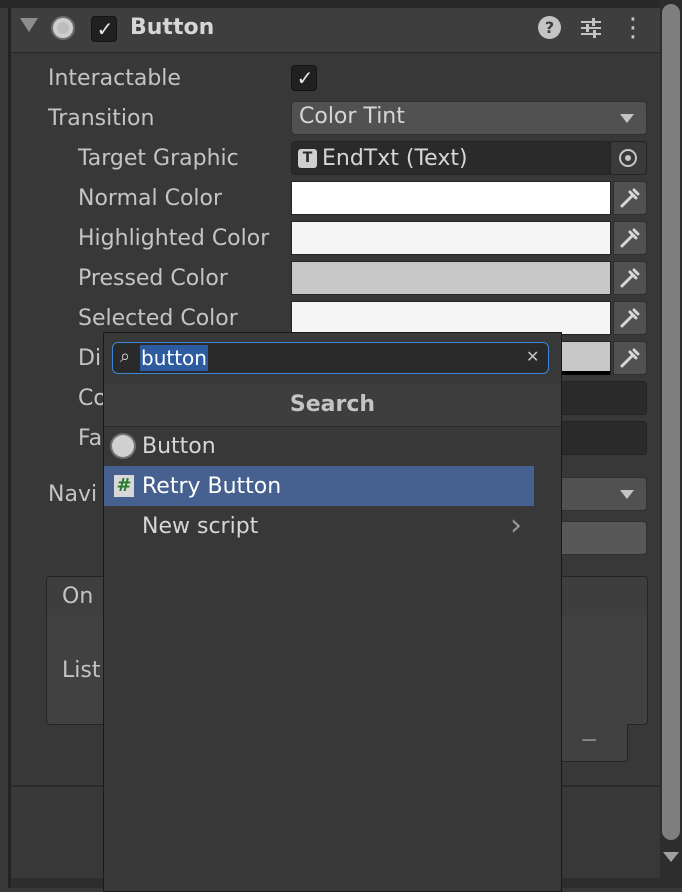  What do you see at coordinates (451, 278) in the screenshot?
I see `pressed-color-swatch` at bounding box center [451, 278].